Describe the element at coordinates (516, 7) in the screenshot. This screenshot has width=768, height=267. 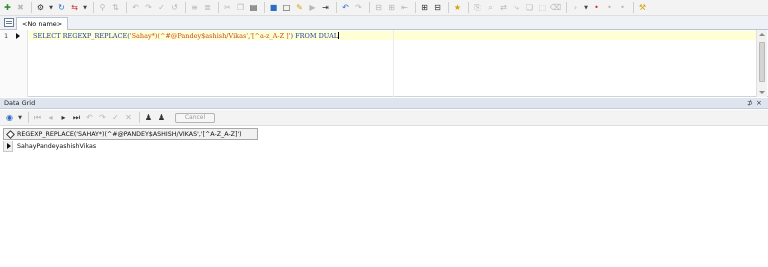
I see `goto-icon: ⤷` at that location.